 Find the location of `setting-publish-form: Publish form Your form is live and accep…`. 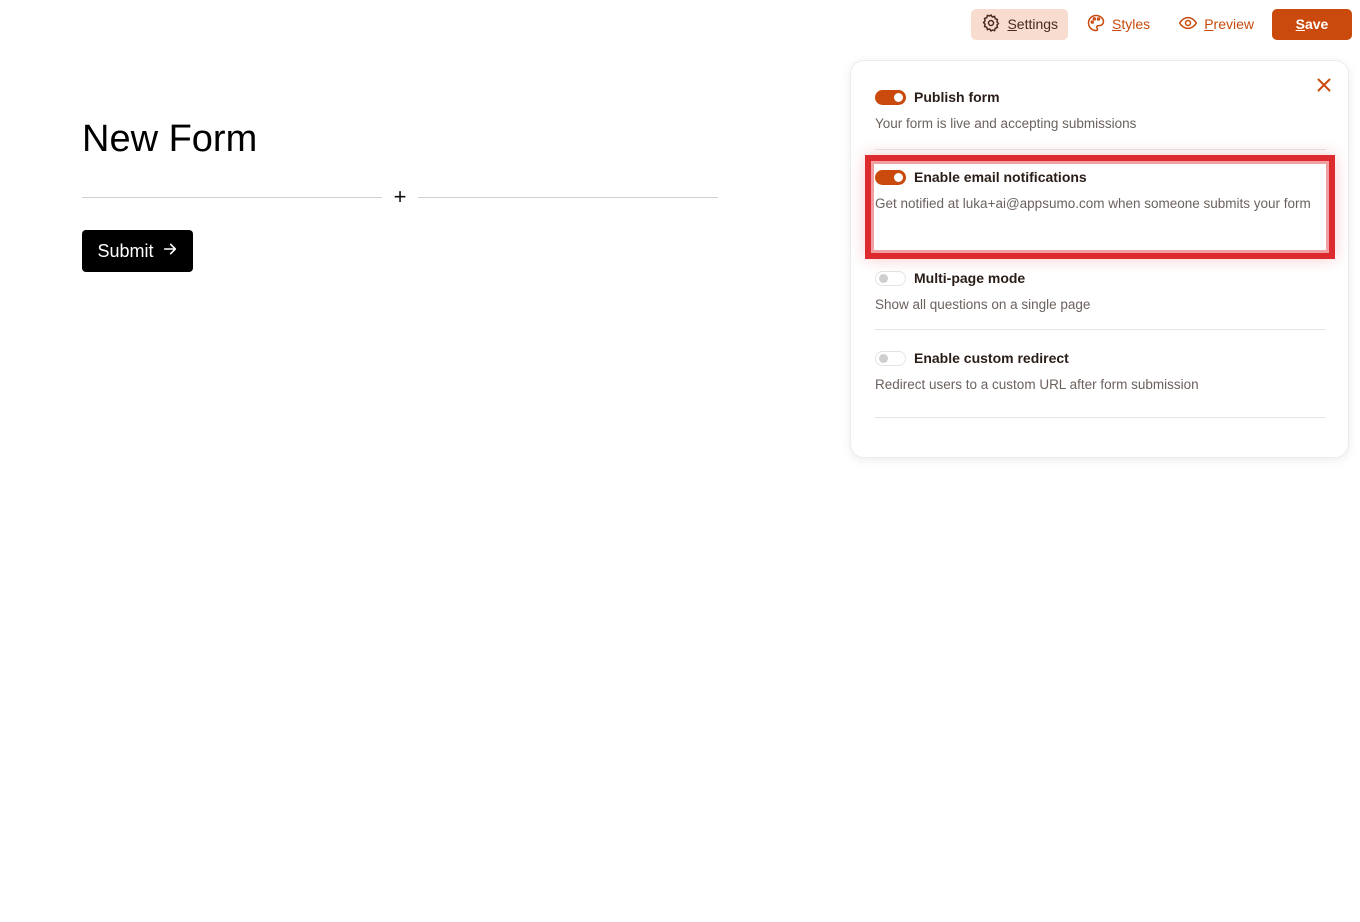

setting-publish-form: Publish form Your form is live and accep… is located at coordinates (1100, 110).